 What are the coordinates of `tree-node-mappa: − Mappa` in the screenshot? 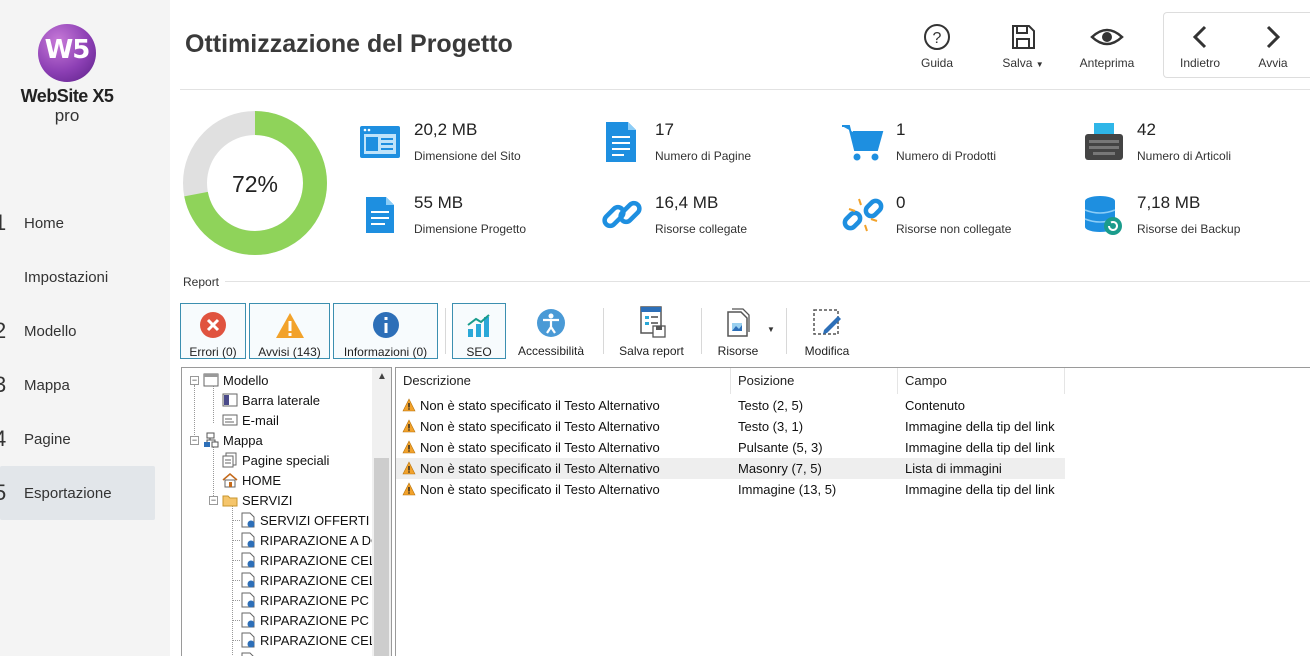 It's located at (226, 440).